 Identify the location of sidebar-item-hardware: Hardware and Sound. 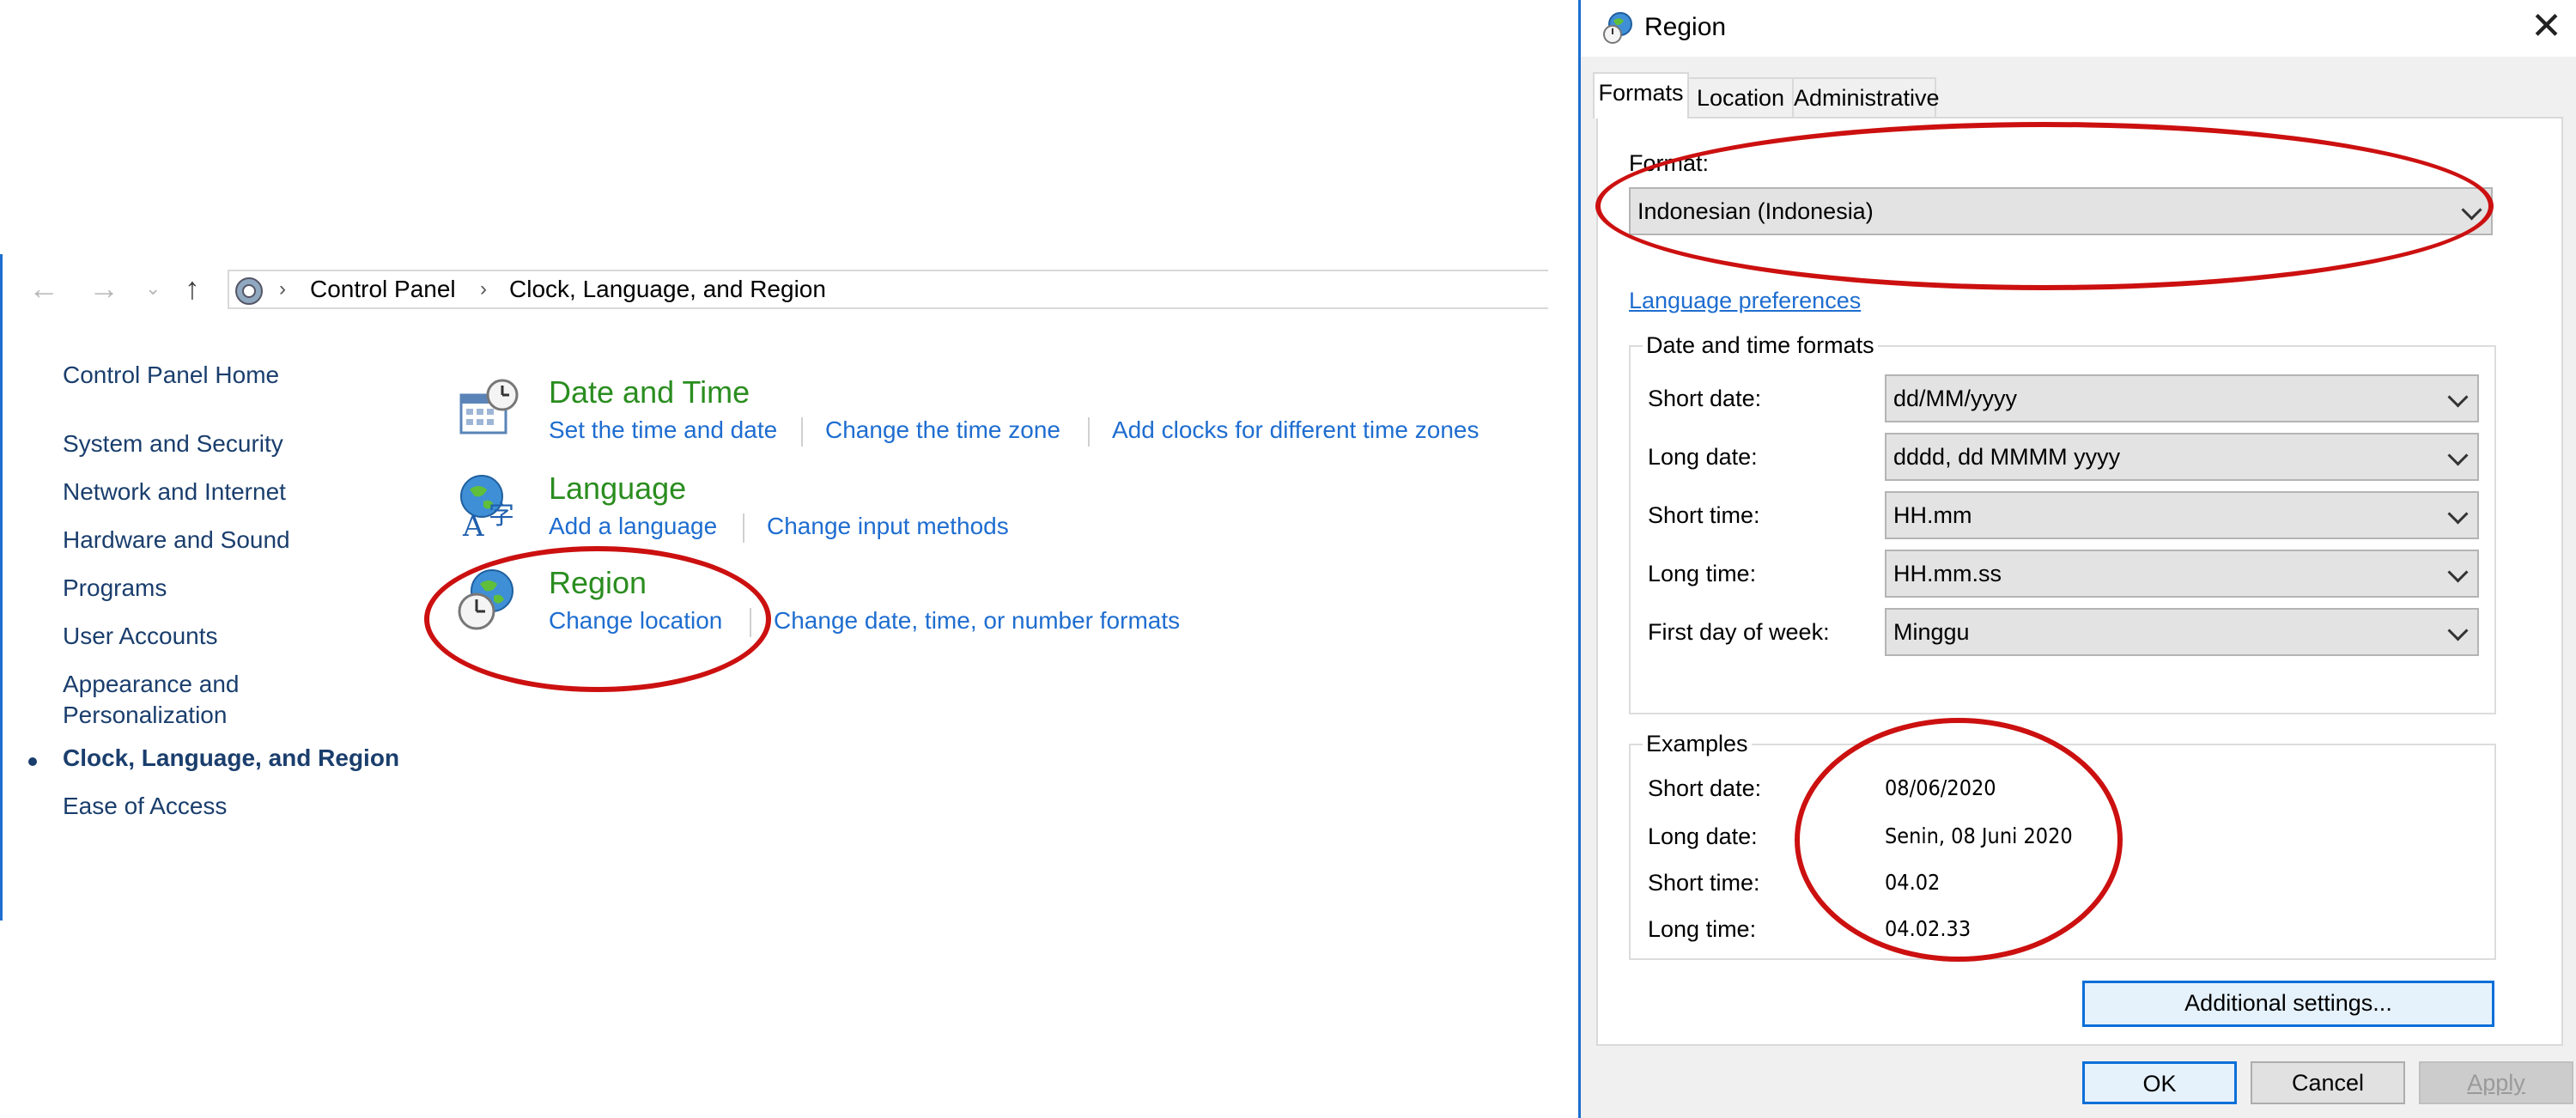
(176, 540).